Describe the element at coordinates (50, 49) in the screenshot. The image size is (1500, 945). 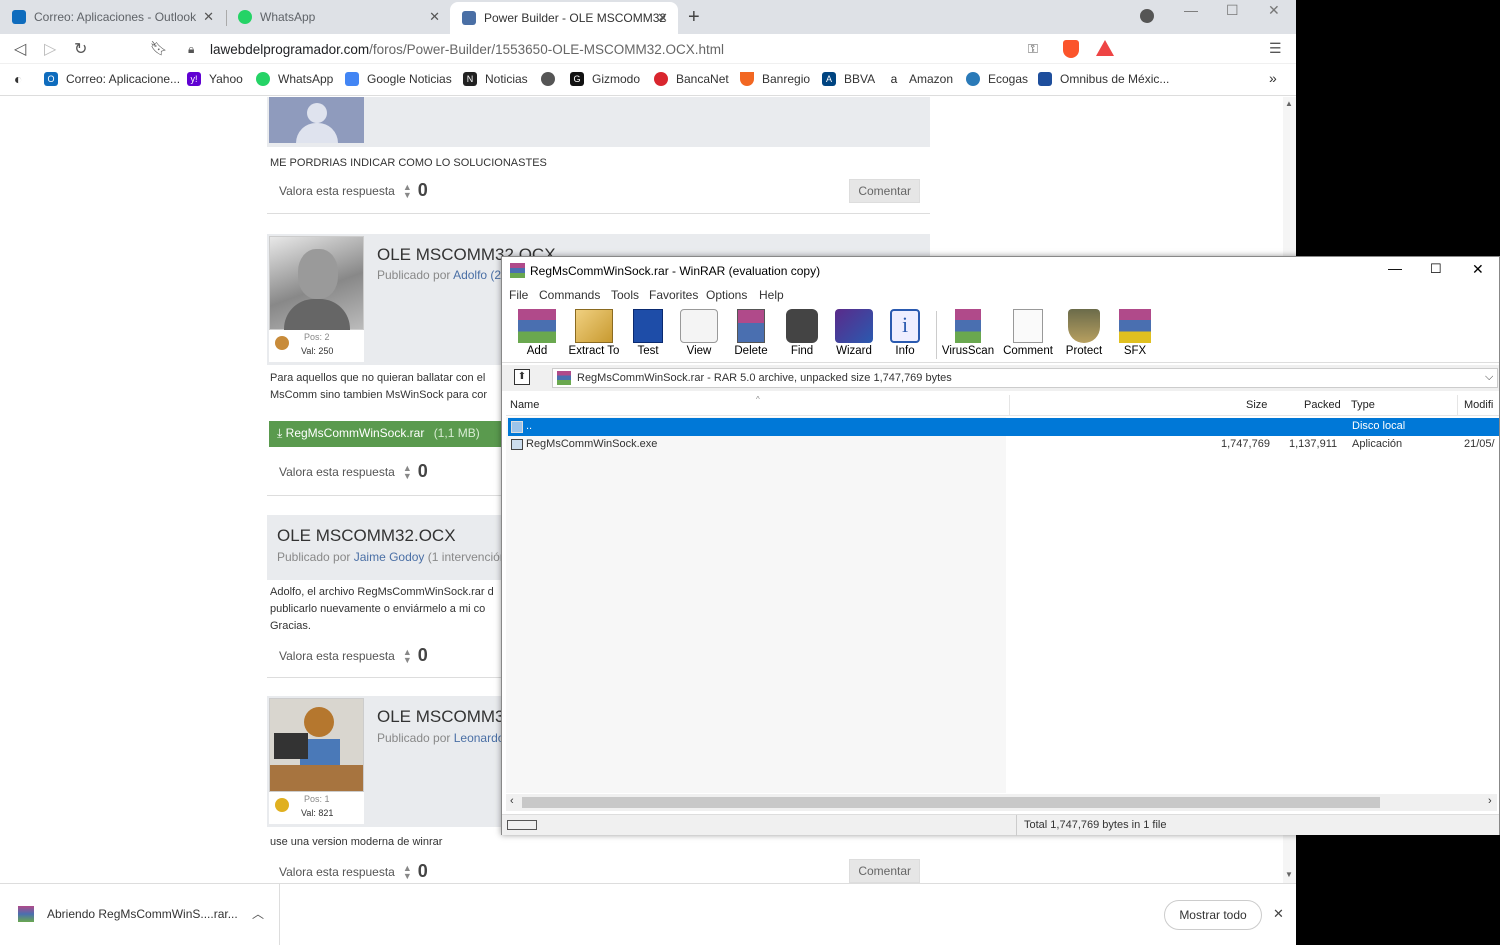
I see `forward-icon: ▷` at that location.